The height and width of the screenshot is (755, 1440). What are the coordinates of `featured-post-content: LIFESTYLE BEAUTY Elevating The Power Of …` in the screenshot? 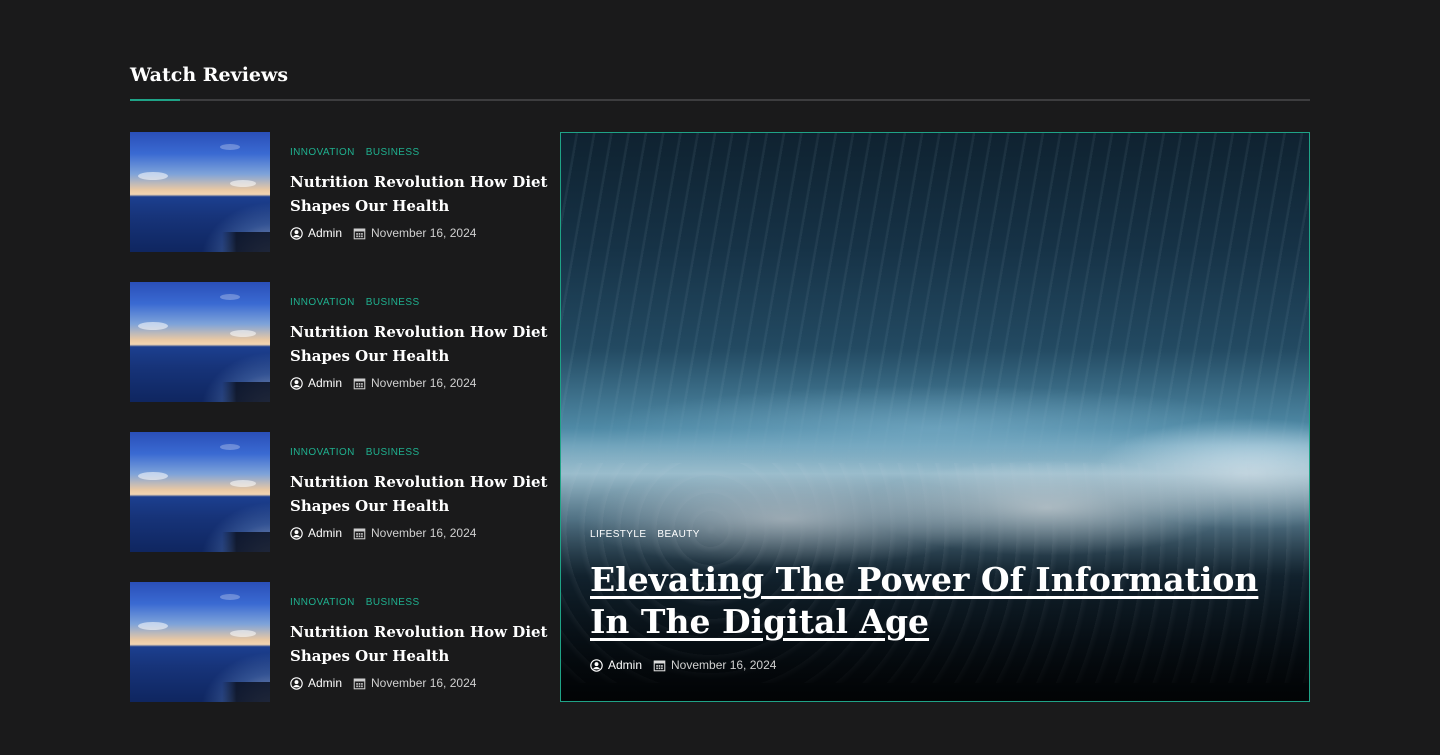 It's located at (935, 600).